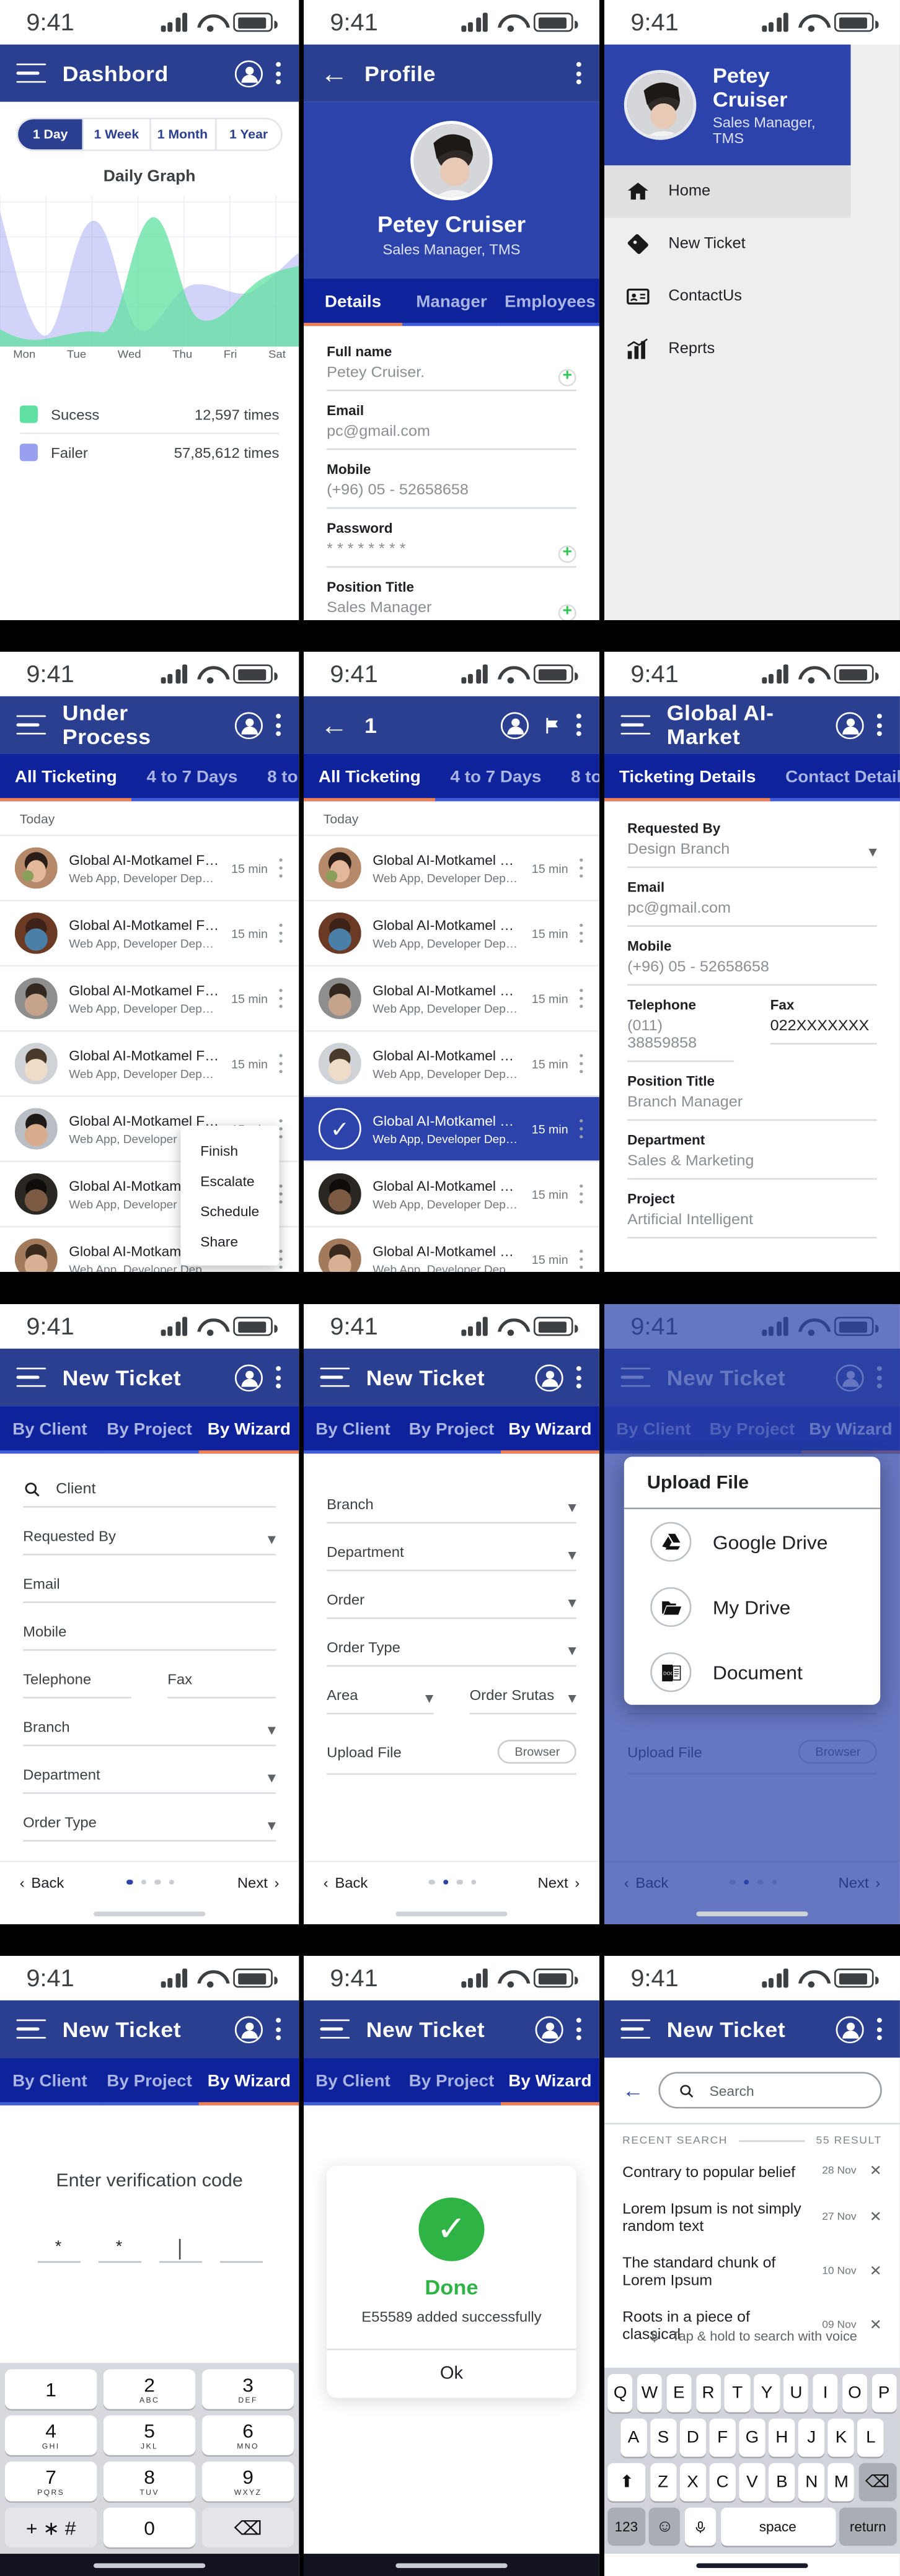 The image size is (900, 2576). Describe the element at coordinates (451, 1744) in the screenshot. I see `field-upload-file: Upload File Browser` at that location.